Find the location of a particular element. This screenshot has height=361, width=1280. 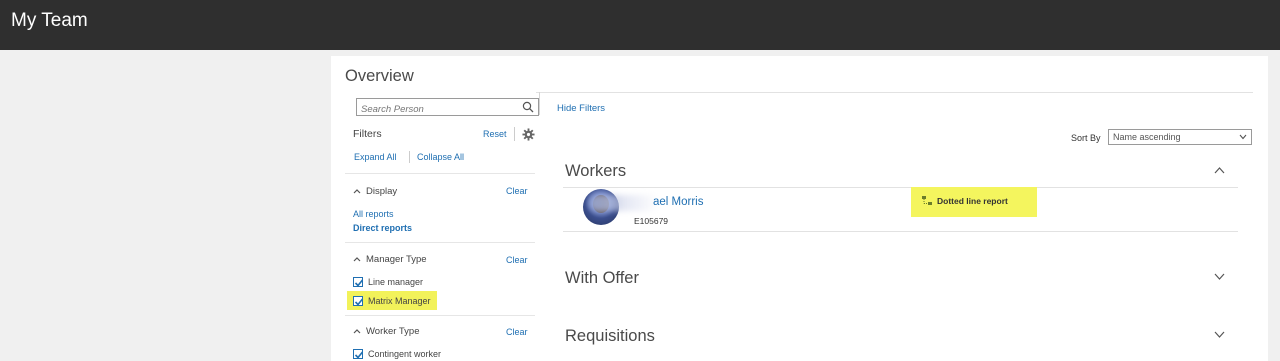

manager-type-section-toggle: Manager Type is located at coordinates (390, 259).